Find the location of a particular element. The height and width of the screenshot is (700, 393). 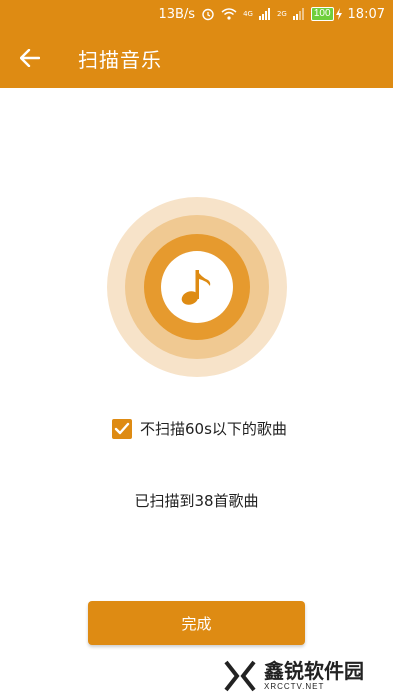

watermark: 鑫锐软件园 XRCCTV.NET is located at coordinates (306, 676).